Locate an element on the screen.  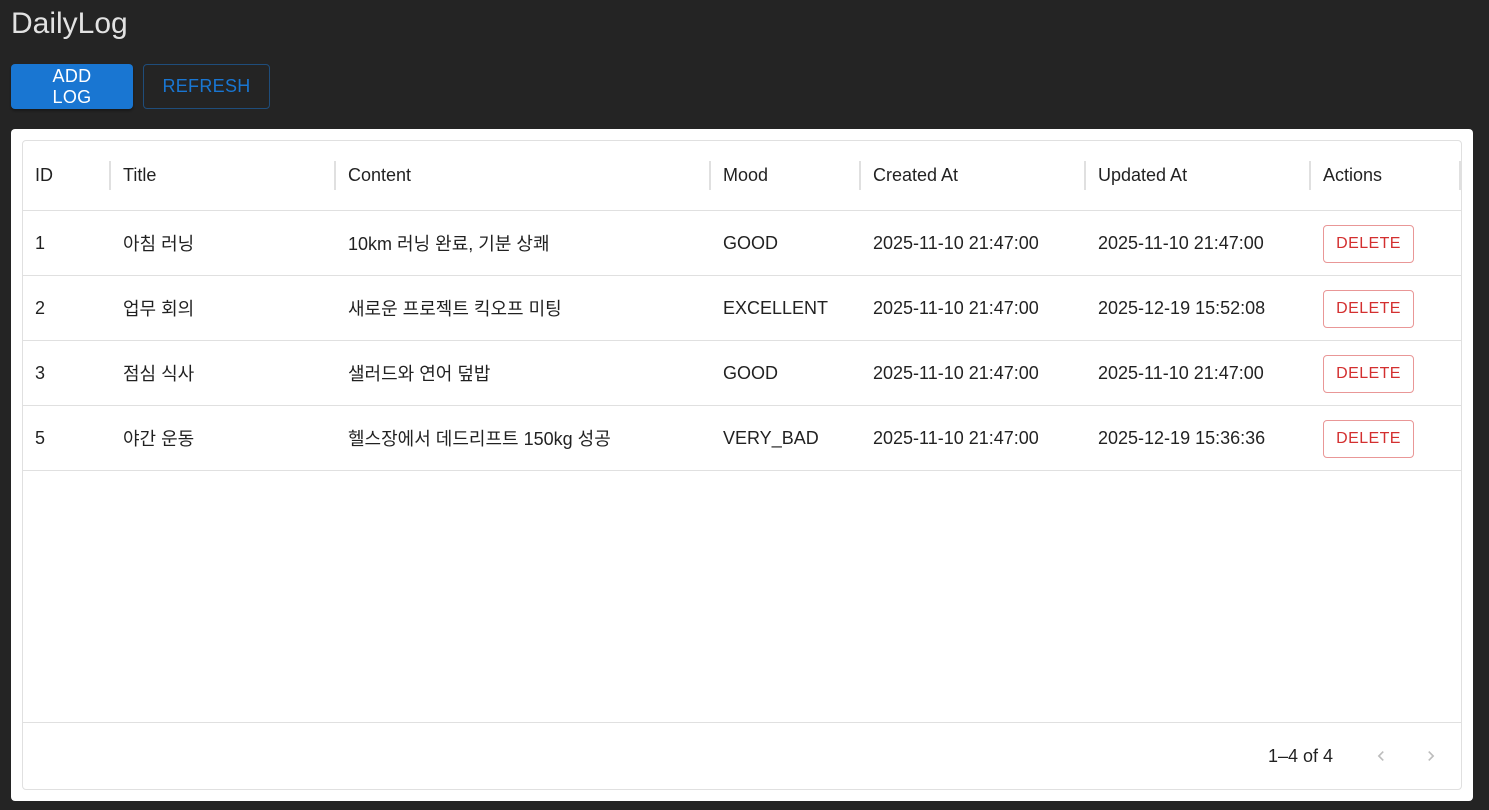
column-header-label: Title is located at coordinates (140, 175).